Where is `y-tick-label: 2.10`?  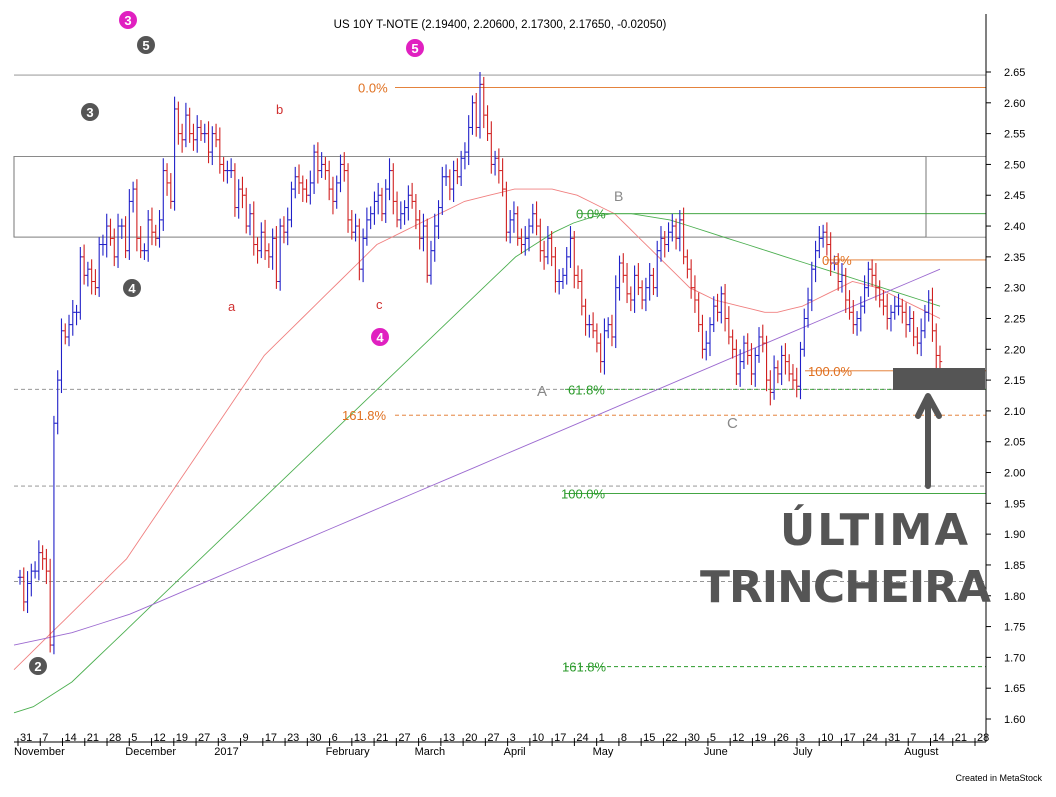
y-tick-label: 2.10 is located at coordinates (1014, 412).